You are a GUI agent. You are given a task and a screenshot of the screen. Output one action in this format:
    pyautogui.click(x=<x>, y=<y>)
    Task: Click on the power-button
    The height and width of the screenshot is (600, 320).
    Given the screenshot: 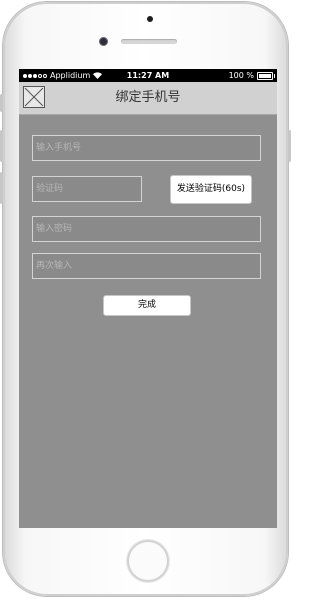 What is the action you would take?
    pyautogui.click(x=289, y=146)
    